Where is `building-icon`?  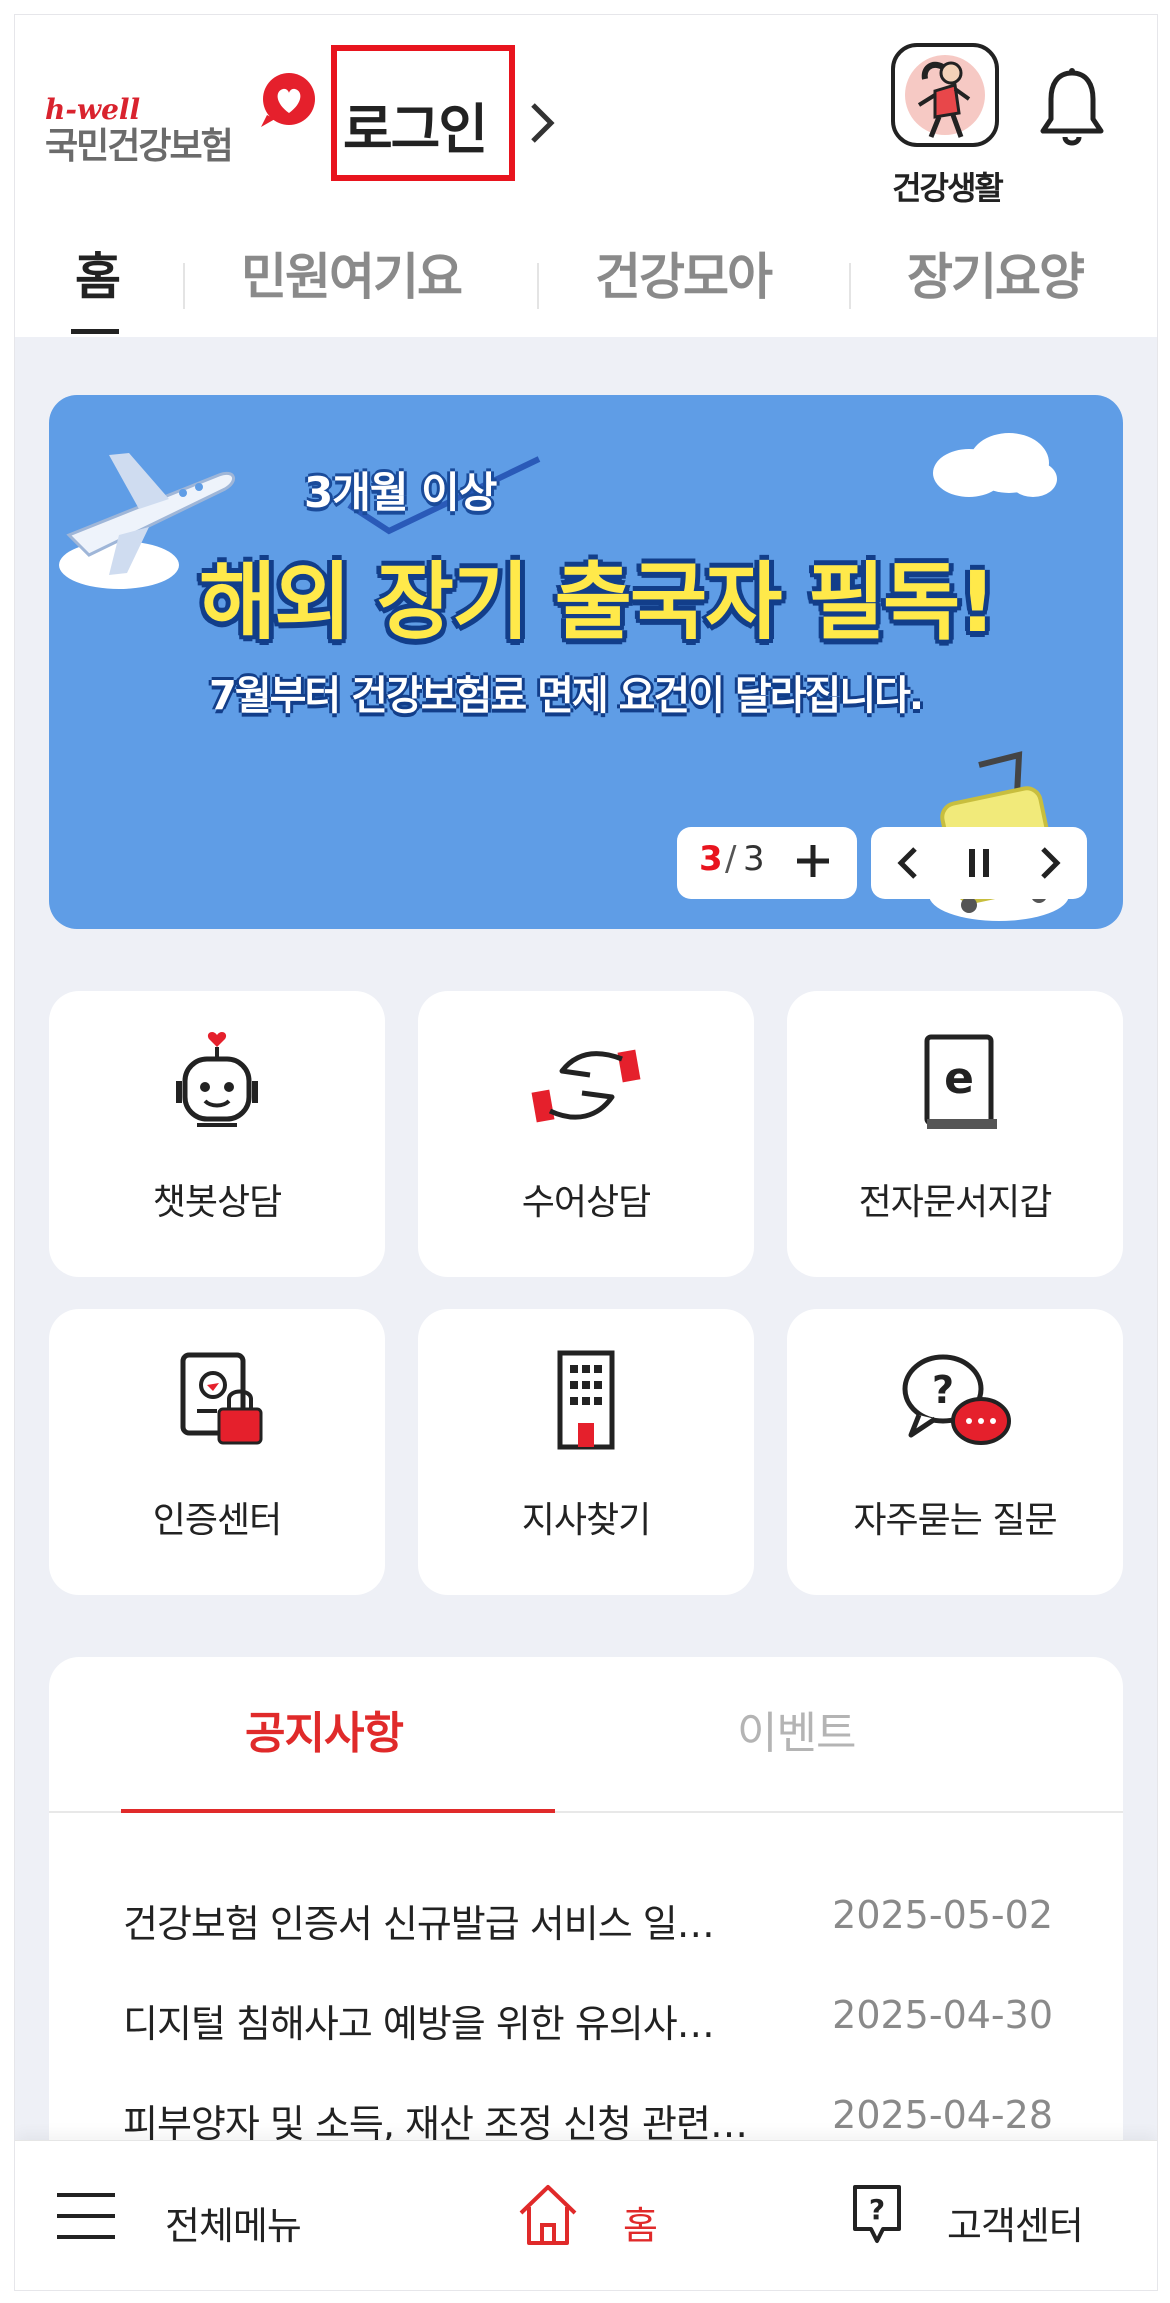 building-icon is located at coordinates (586, 1400).